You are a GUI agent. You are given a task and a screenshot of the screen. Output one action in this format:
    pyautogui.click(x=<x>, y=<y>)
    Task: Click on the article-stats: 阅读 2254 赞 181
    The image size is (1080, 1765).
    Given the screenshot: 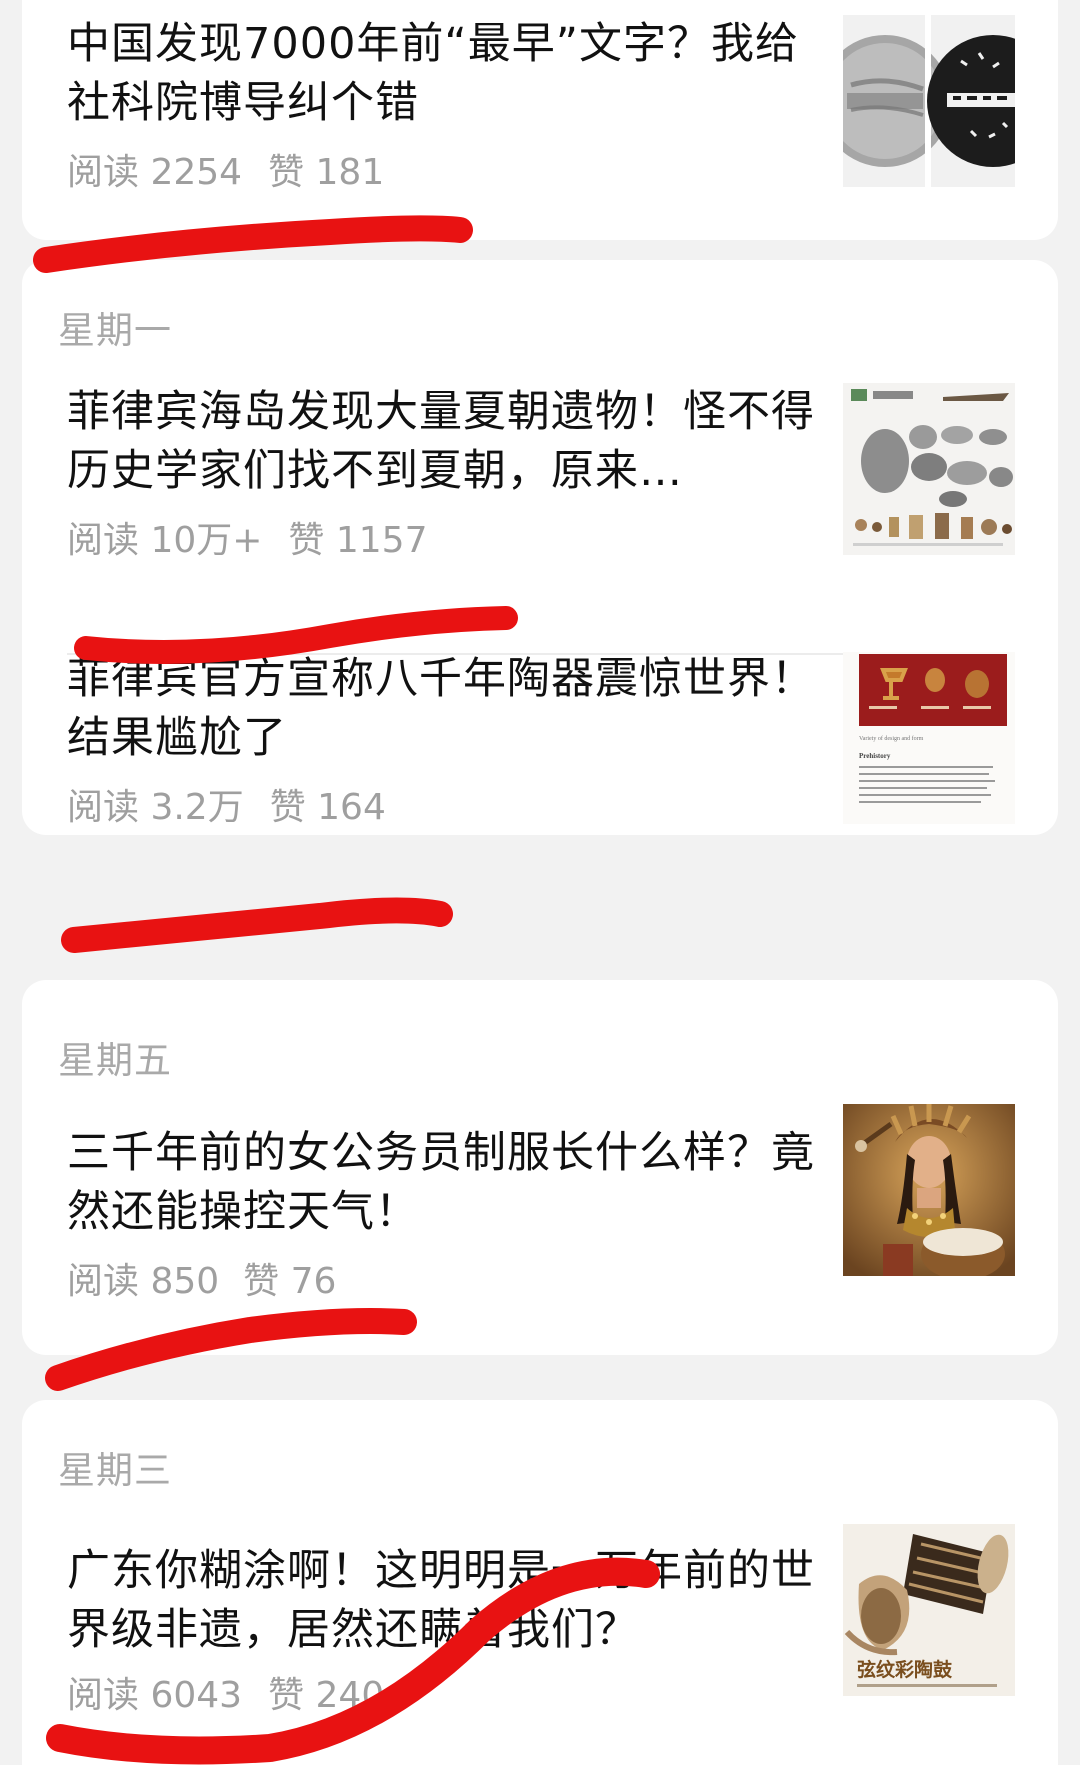 What is the action you would take?
    pyautogui.click(x=225, y=169)
    